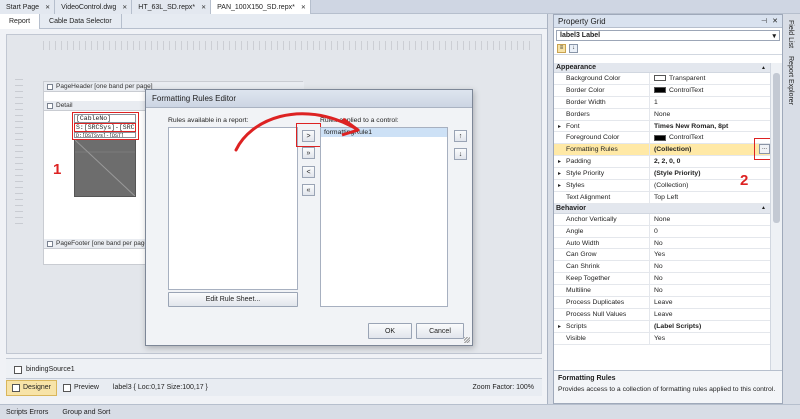 Image resolution: width=800 pixels, height=419 pixels. Describe the element at coordinates (744, 180) in the screenshot. I see `annotation-number-2: 2` at that location.